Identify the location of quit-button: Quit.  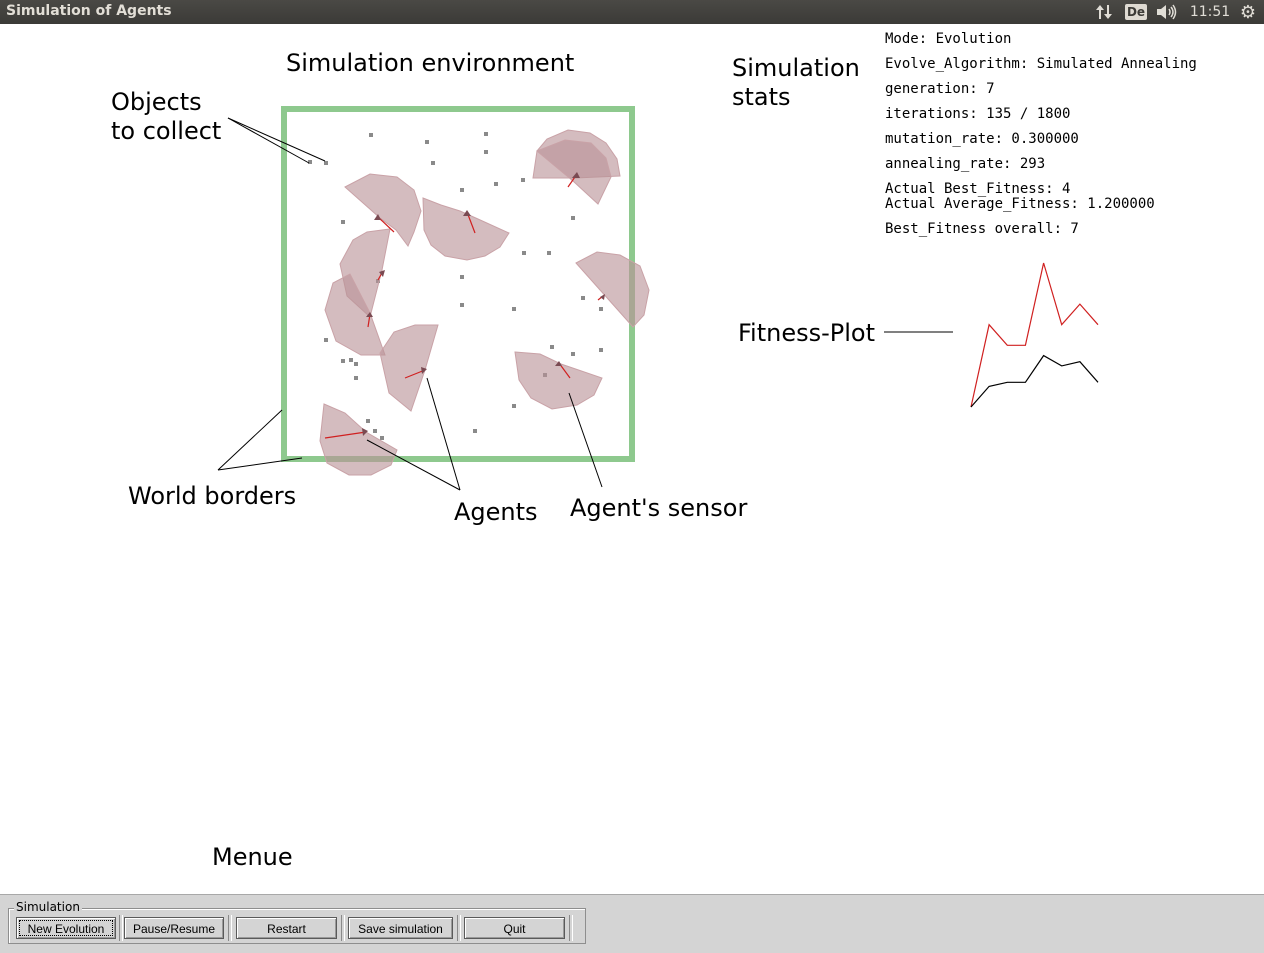
(514, 928).